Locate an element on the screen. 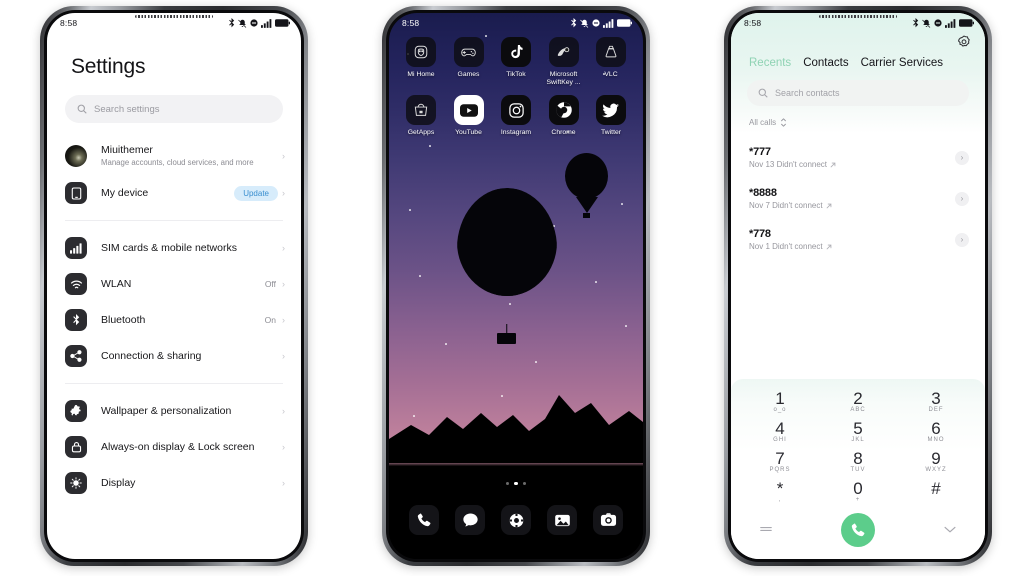 The height and width of the screenshot is (576, 1024). balloon-basket-large is located at coordinates (506, 338).